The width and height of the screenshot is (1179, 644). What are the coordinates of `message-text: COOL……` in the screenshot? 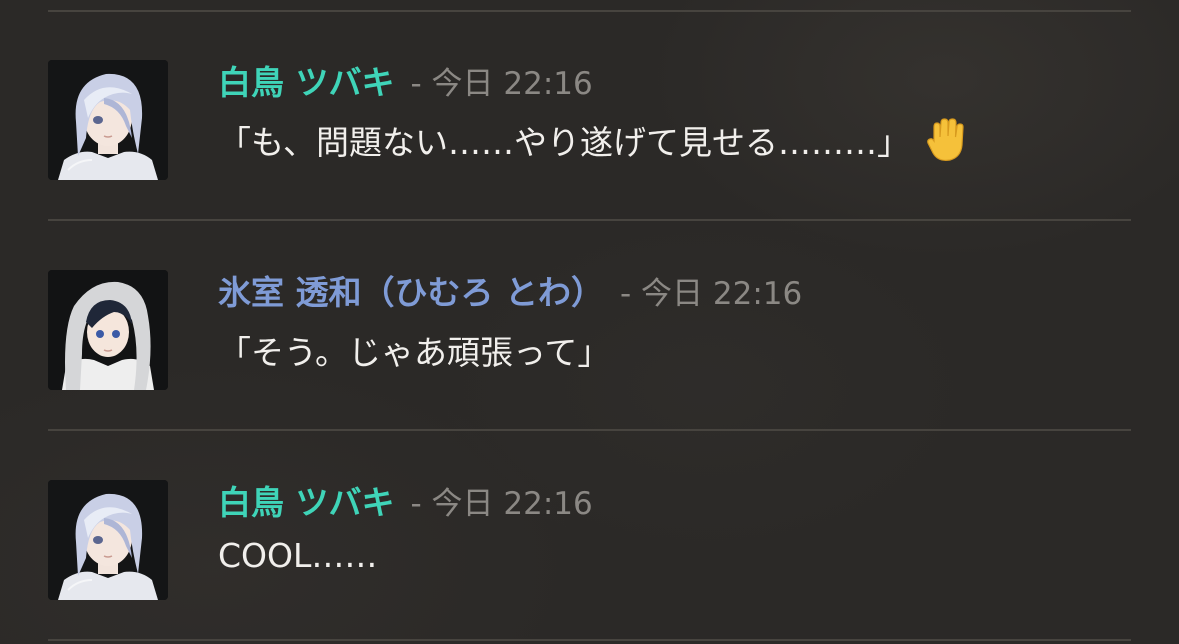 It's located at (298, 555).